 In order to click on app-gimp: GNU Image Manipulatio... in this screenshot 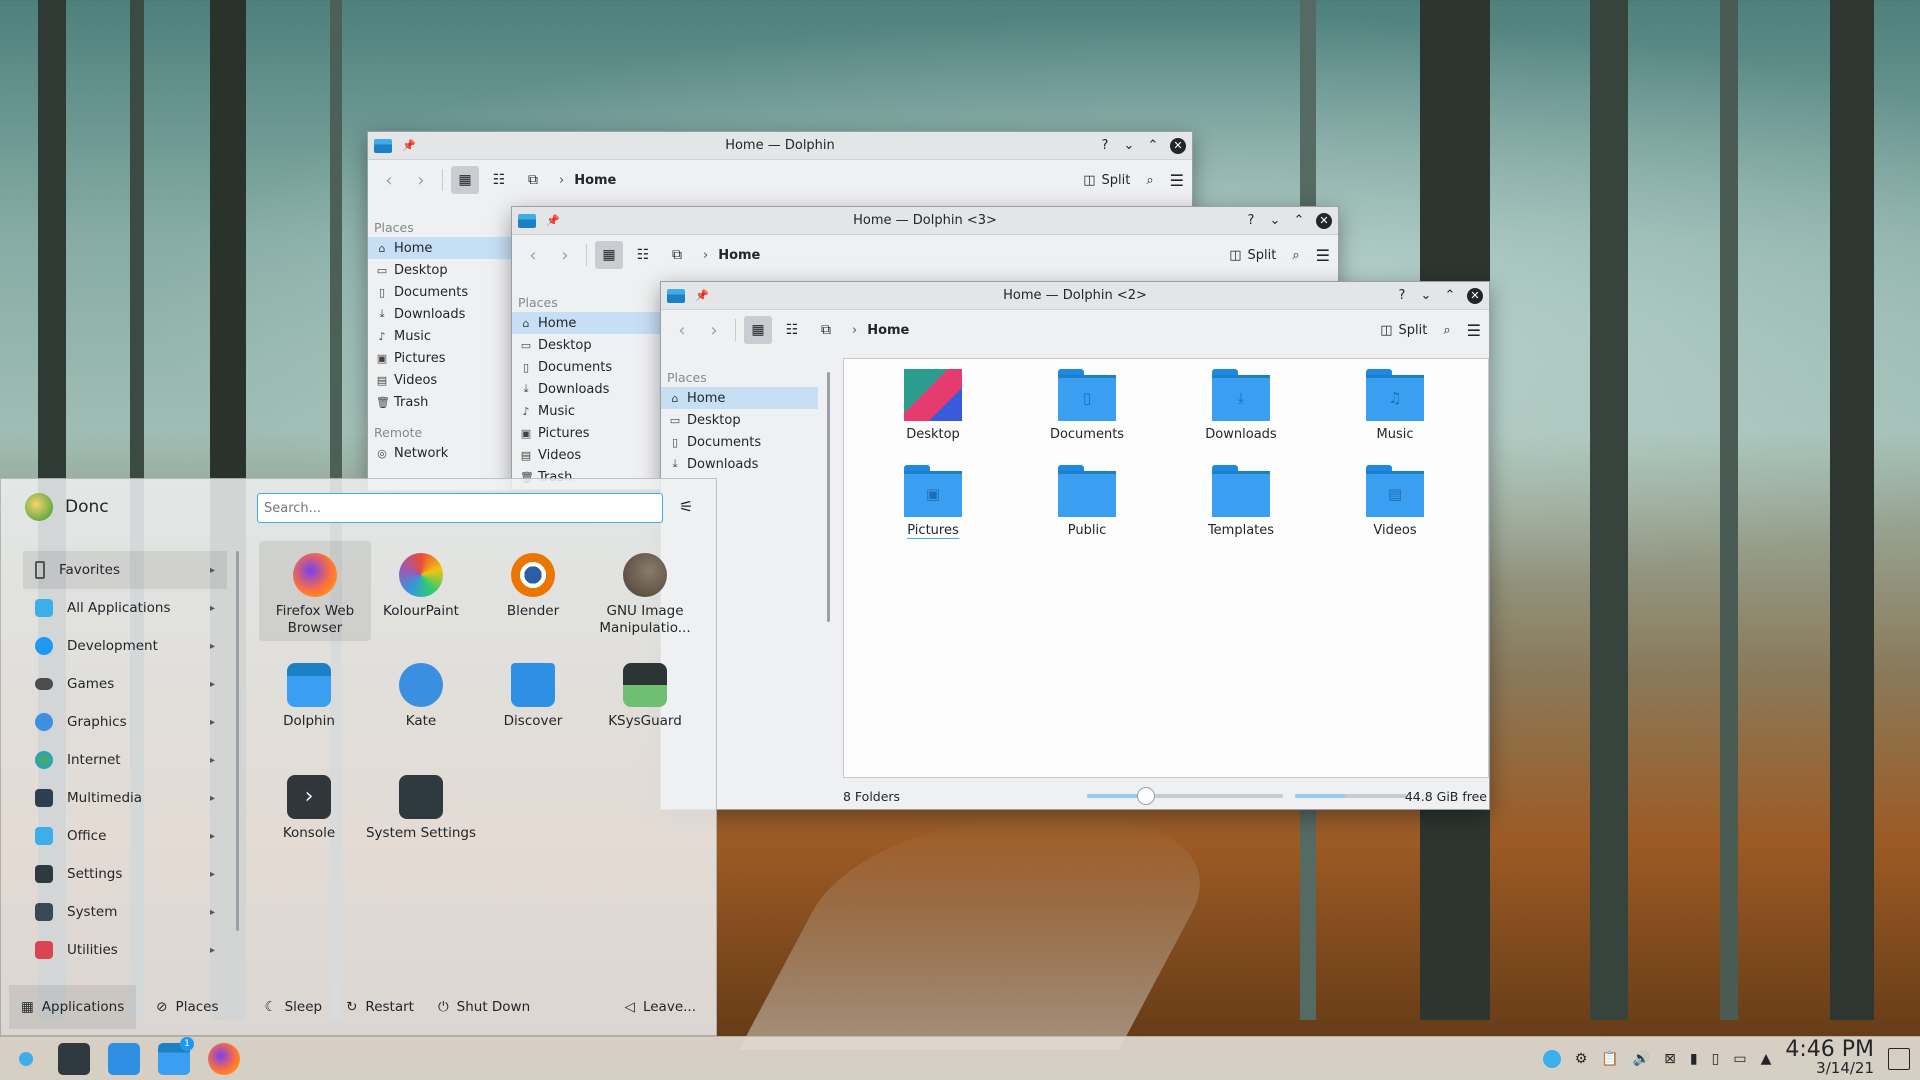, I will do `click(645, 591)`.